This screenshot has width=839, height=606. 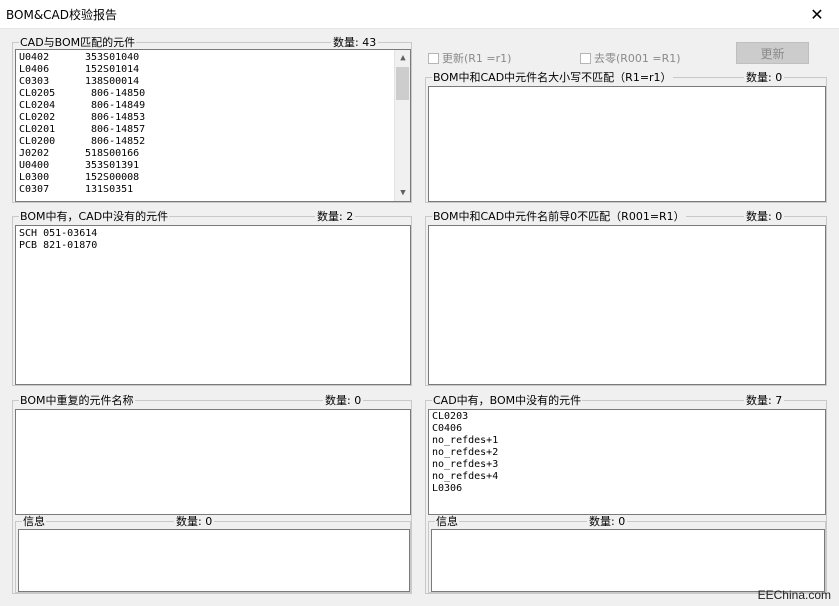 I want to click on bom-duplicate-count: 数量: 0, so click(x=343, y=400).